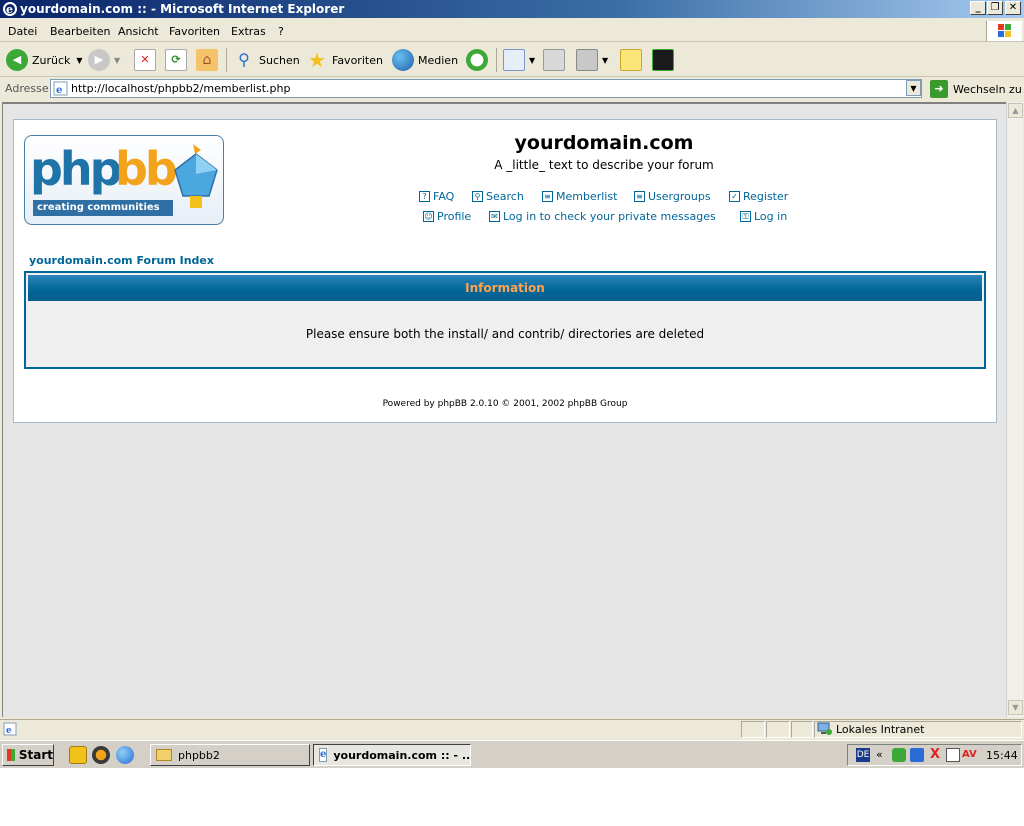  I want to click on windows-logo-icon, so click(1004, 31).